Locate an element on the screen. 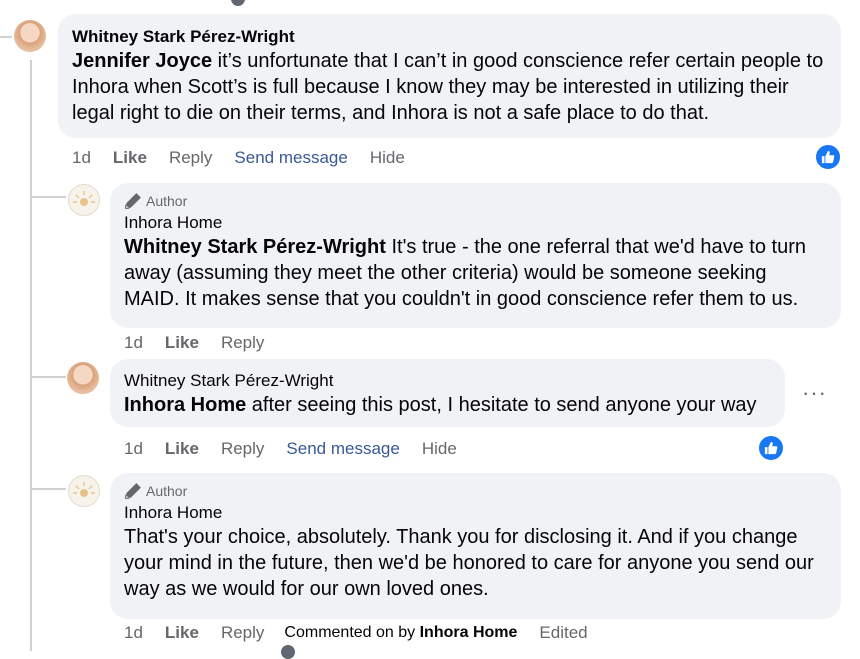  mention-link: Whitney Stark Pérez-Wright is located at coordinates (255, 247).